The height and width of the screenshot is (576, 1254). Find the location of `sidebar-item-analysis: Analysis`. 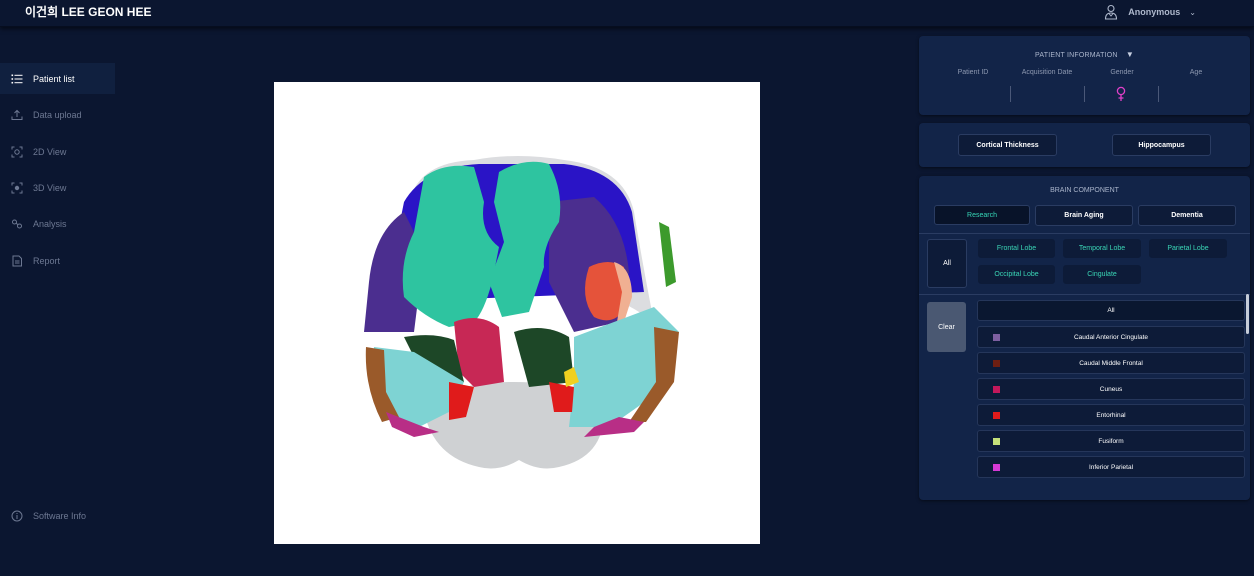

sidebar-item-analysis: Analysis is located at coordinates (57, 223).